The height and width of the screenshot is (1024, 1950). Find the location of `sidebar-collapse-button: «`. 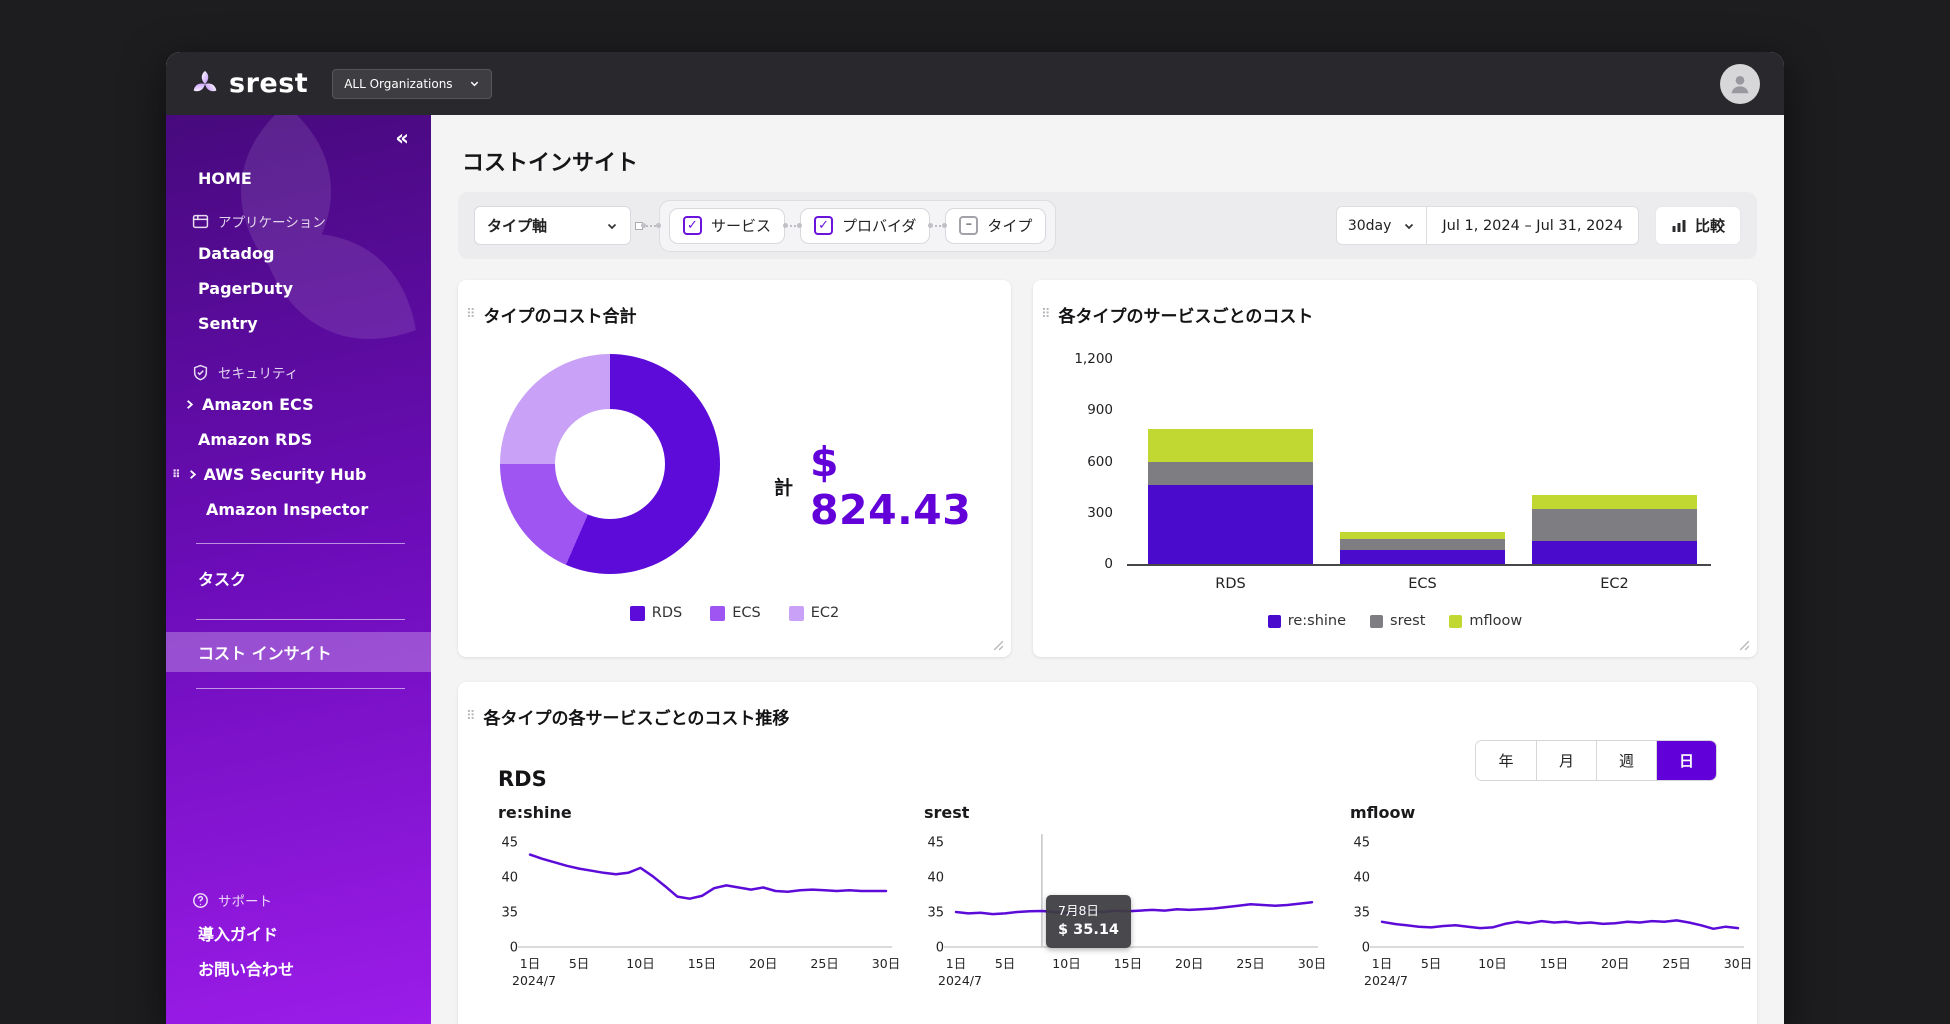

sidebar-collapse-button: « is located at coordinates (402, 138).